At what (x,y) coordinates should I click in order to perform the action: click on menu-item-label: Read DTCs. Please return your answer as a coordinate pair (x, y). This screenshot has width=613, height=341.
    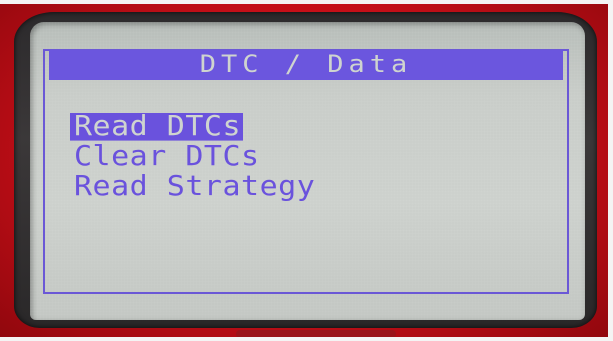
    Looking at the image, I should click on (157, 127).